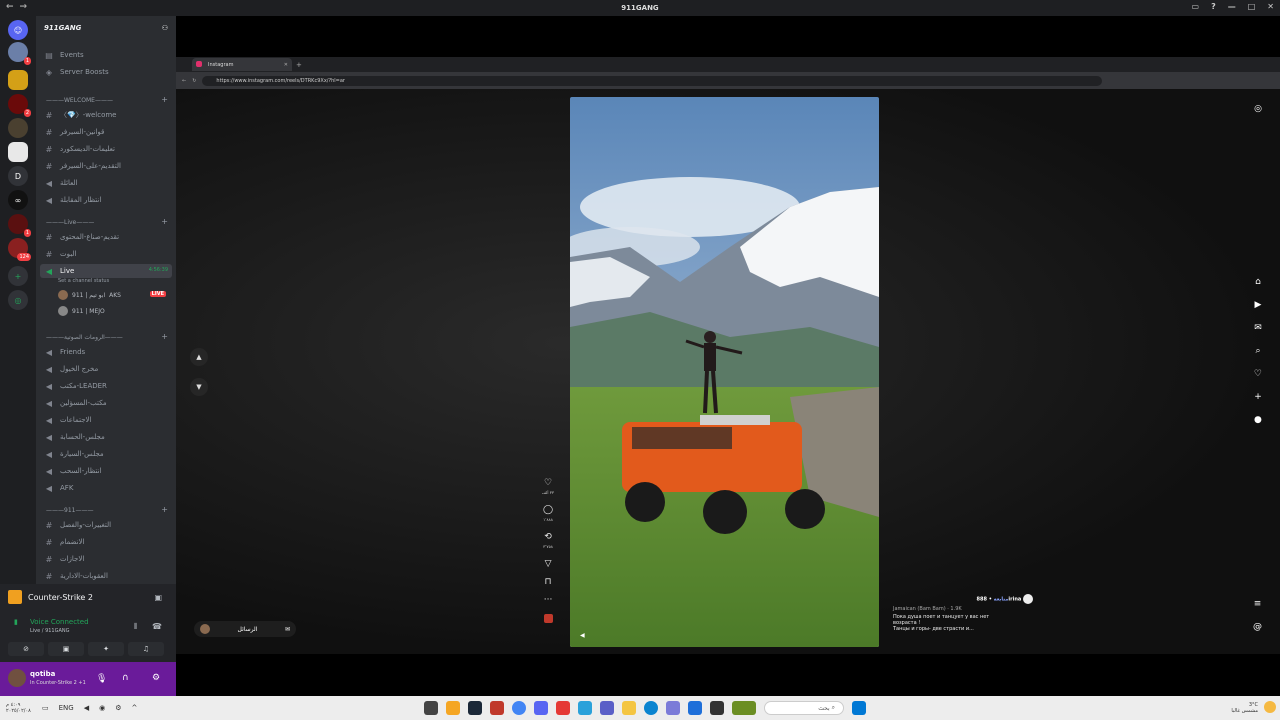 Image resolution: width=1280 pixels, height=720 pixels. I want to click on chevron-up-icon: ^, so click(135, 708).